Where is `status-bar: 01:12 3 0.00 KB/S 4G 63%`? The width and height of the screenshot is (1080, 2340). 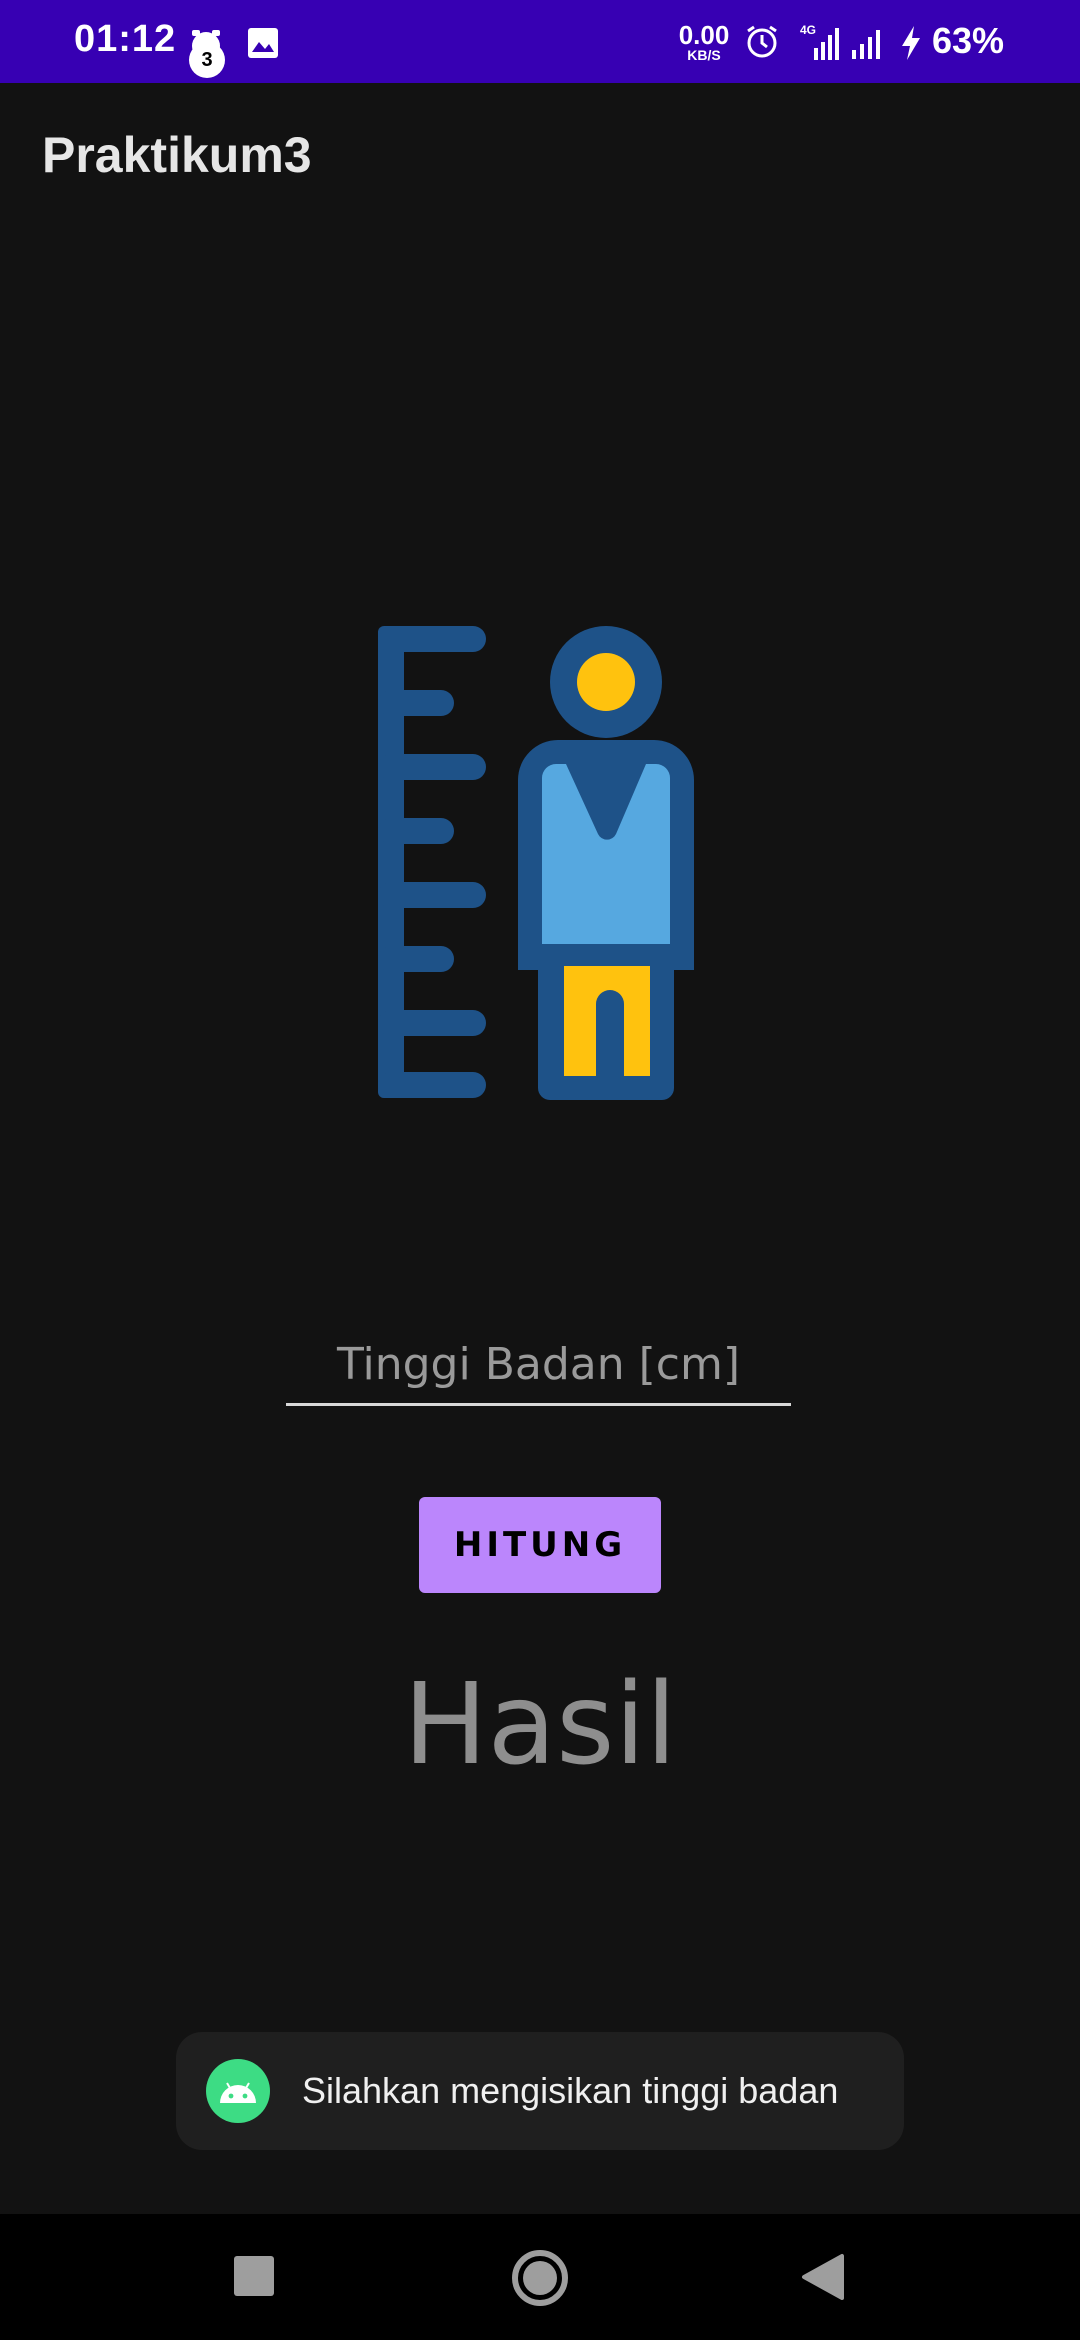
status-bar: 01:12 3 0.00 KB/S 4G 63% is located at coordinates (540, 41).